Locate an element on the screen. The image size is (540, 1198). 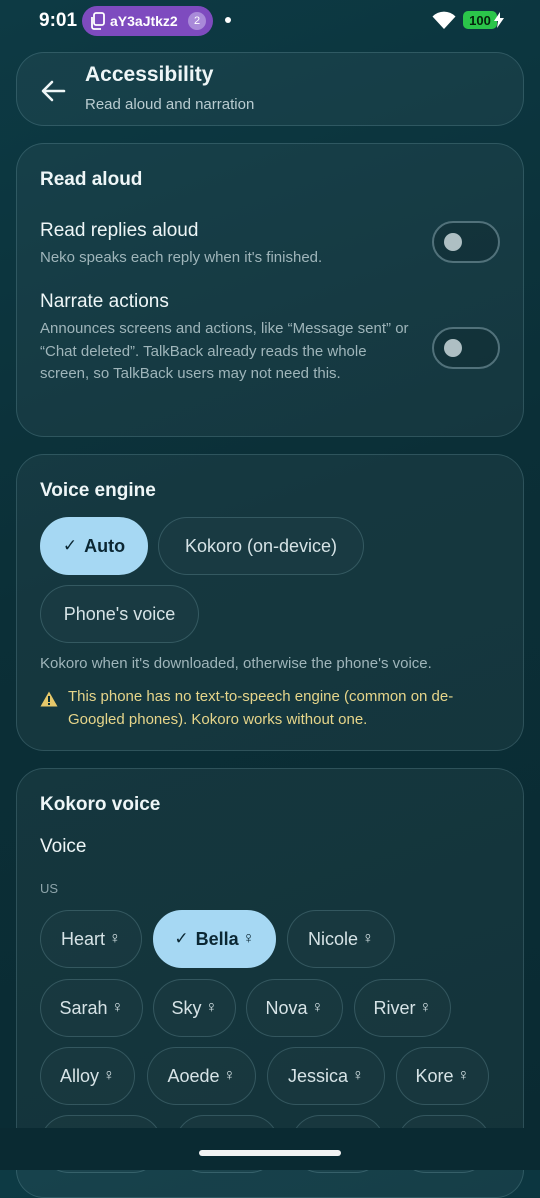
wifi-icon is located at coordinates (444, 20).